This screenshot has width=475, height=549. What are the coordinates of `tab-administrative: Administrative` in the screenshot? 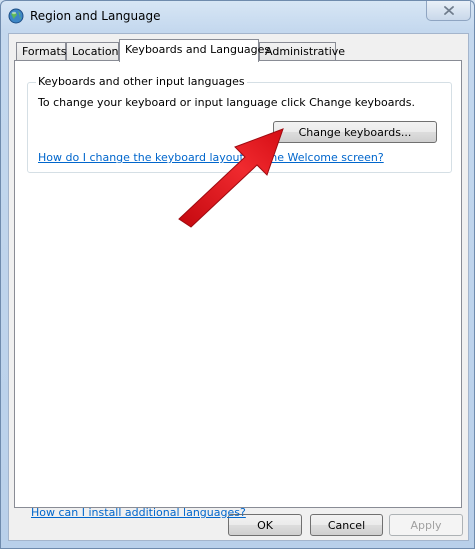 It's located at (302, 51).